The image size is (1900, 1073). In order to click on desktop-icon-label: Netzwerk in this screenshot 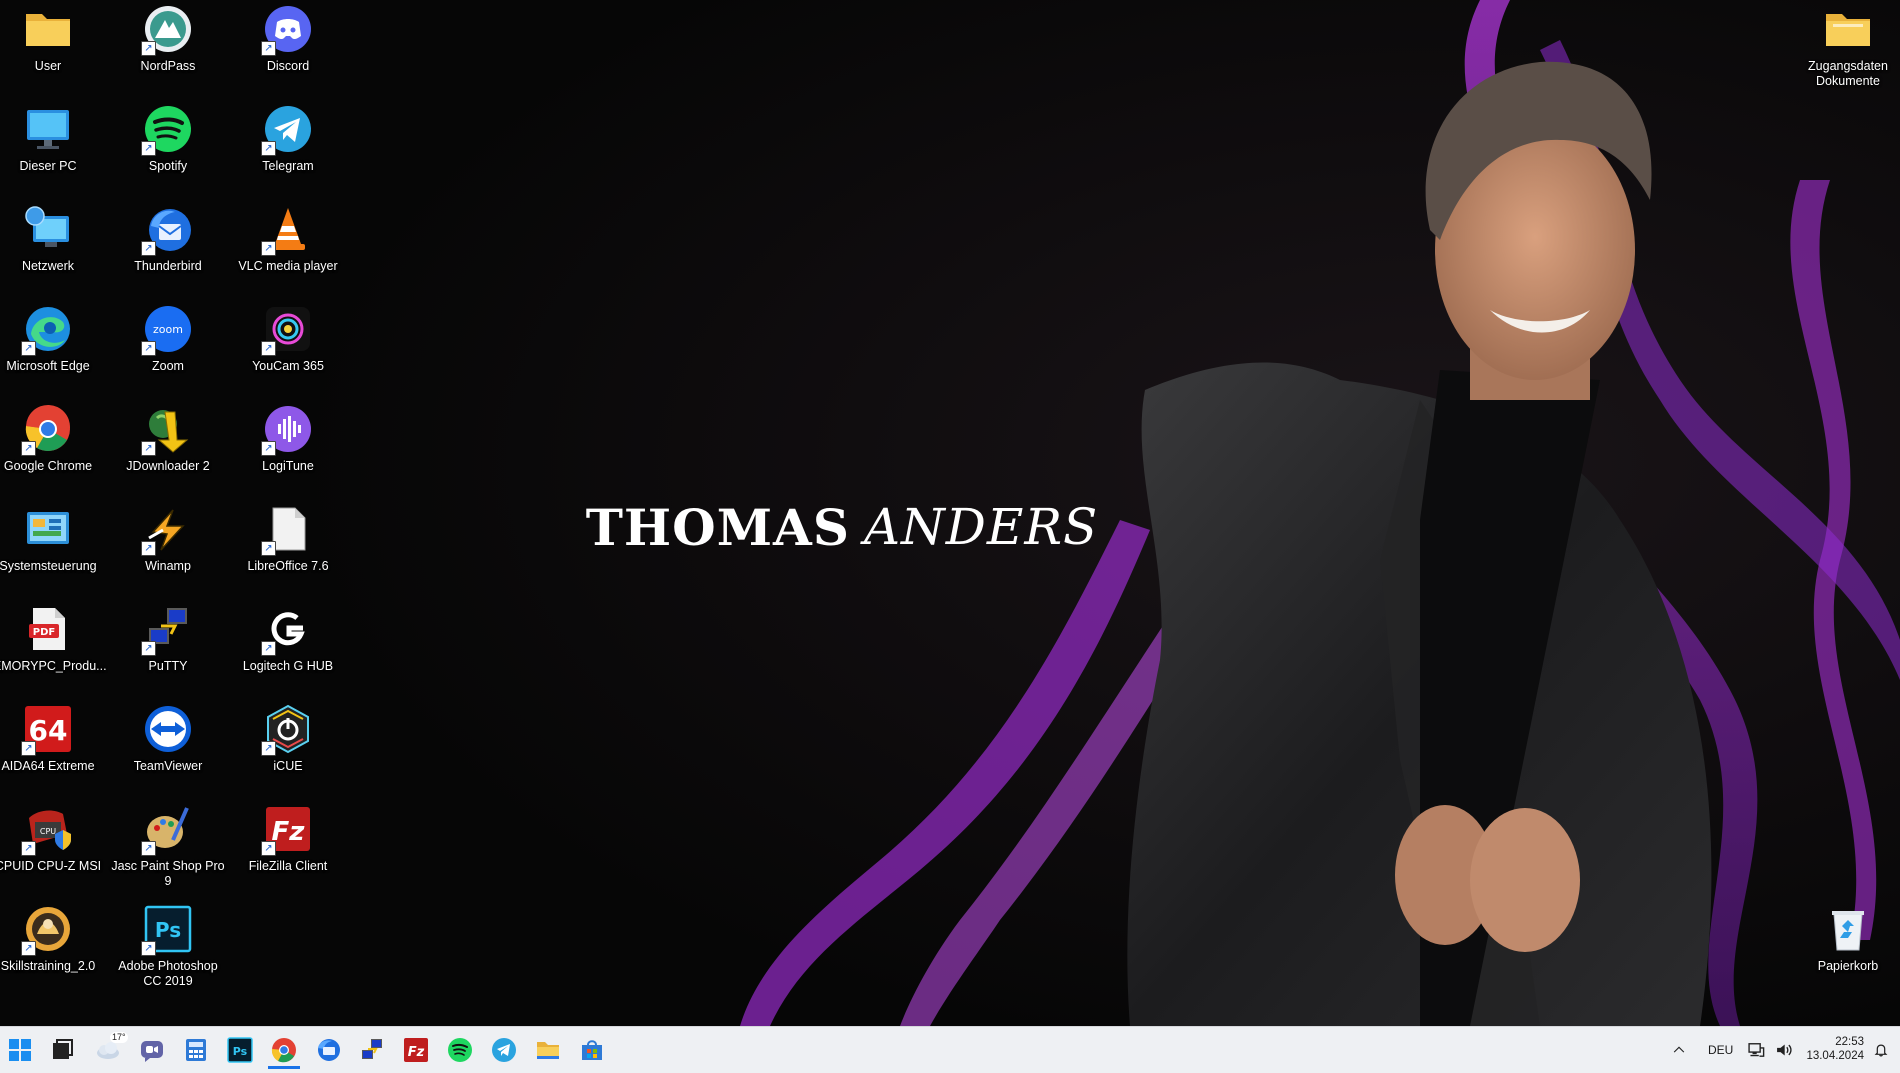, I will do `click(48, 266)`.